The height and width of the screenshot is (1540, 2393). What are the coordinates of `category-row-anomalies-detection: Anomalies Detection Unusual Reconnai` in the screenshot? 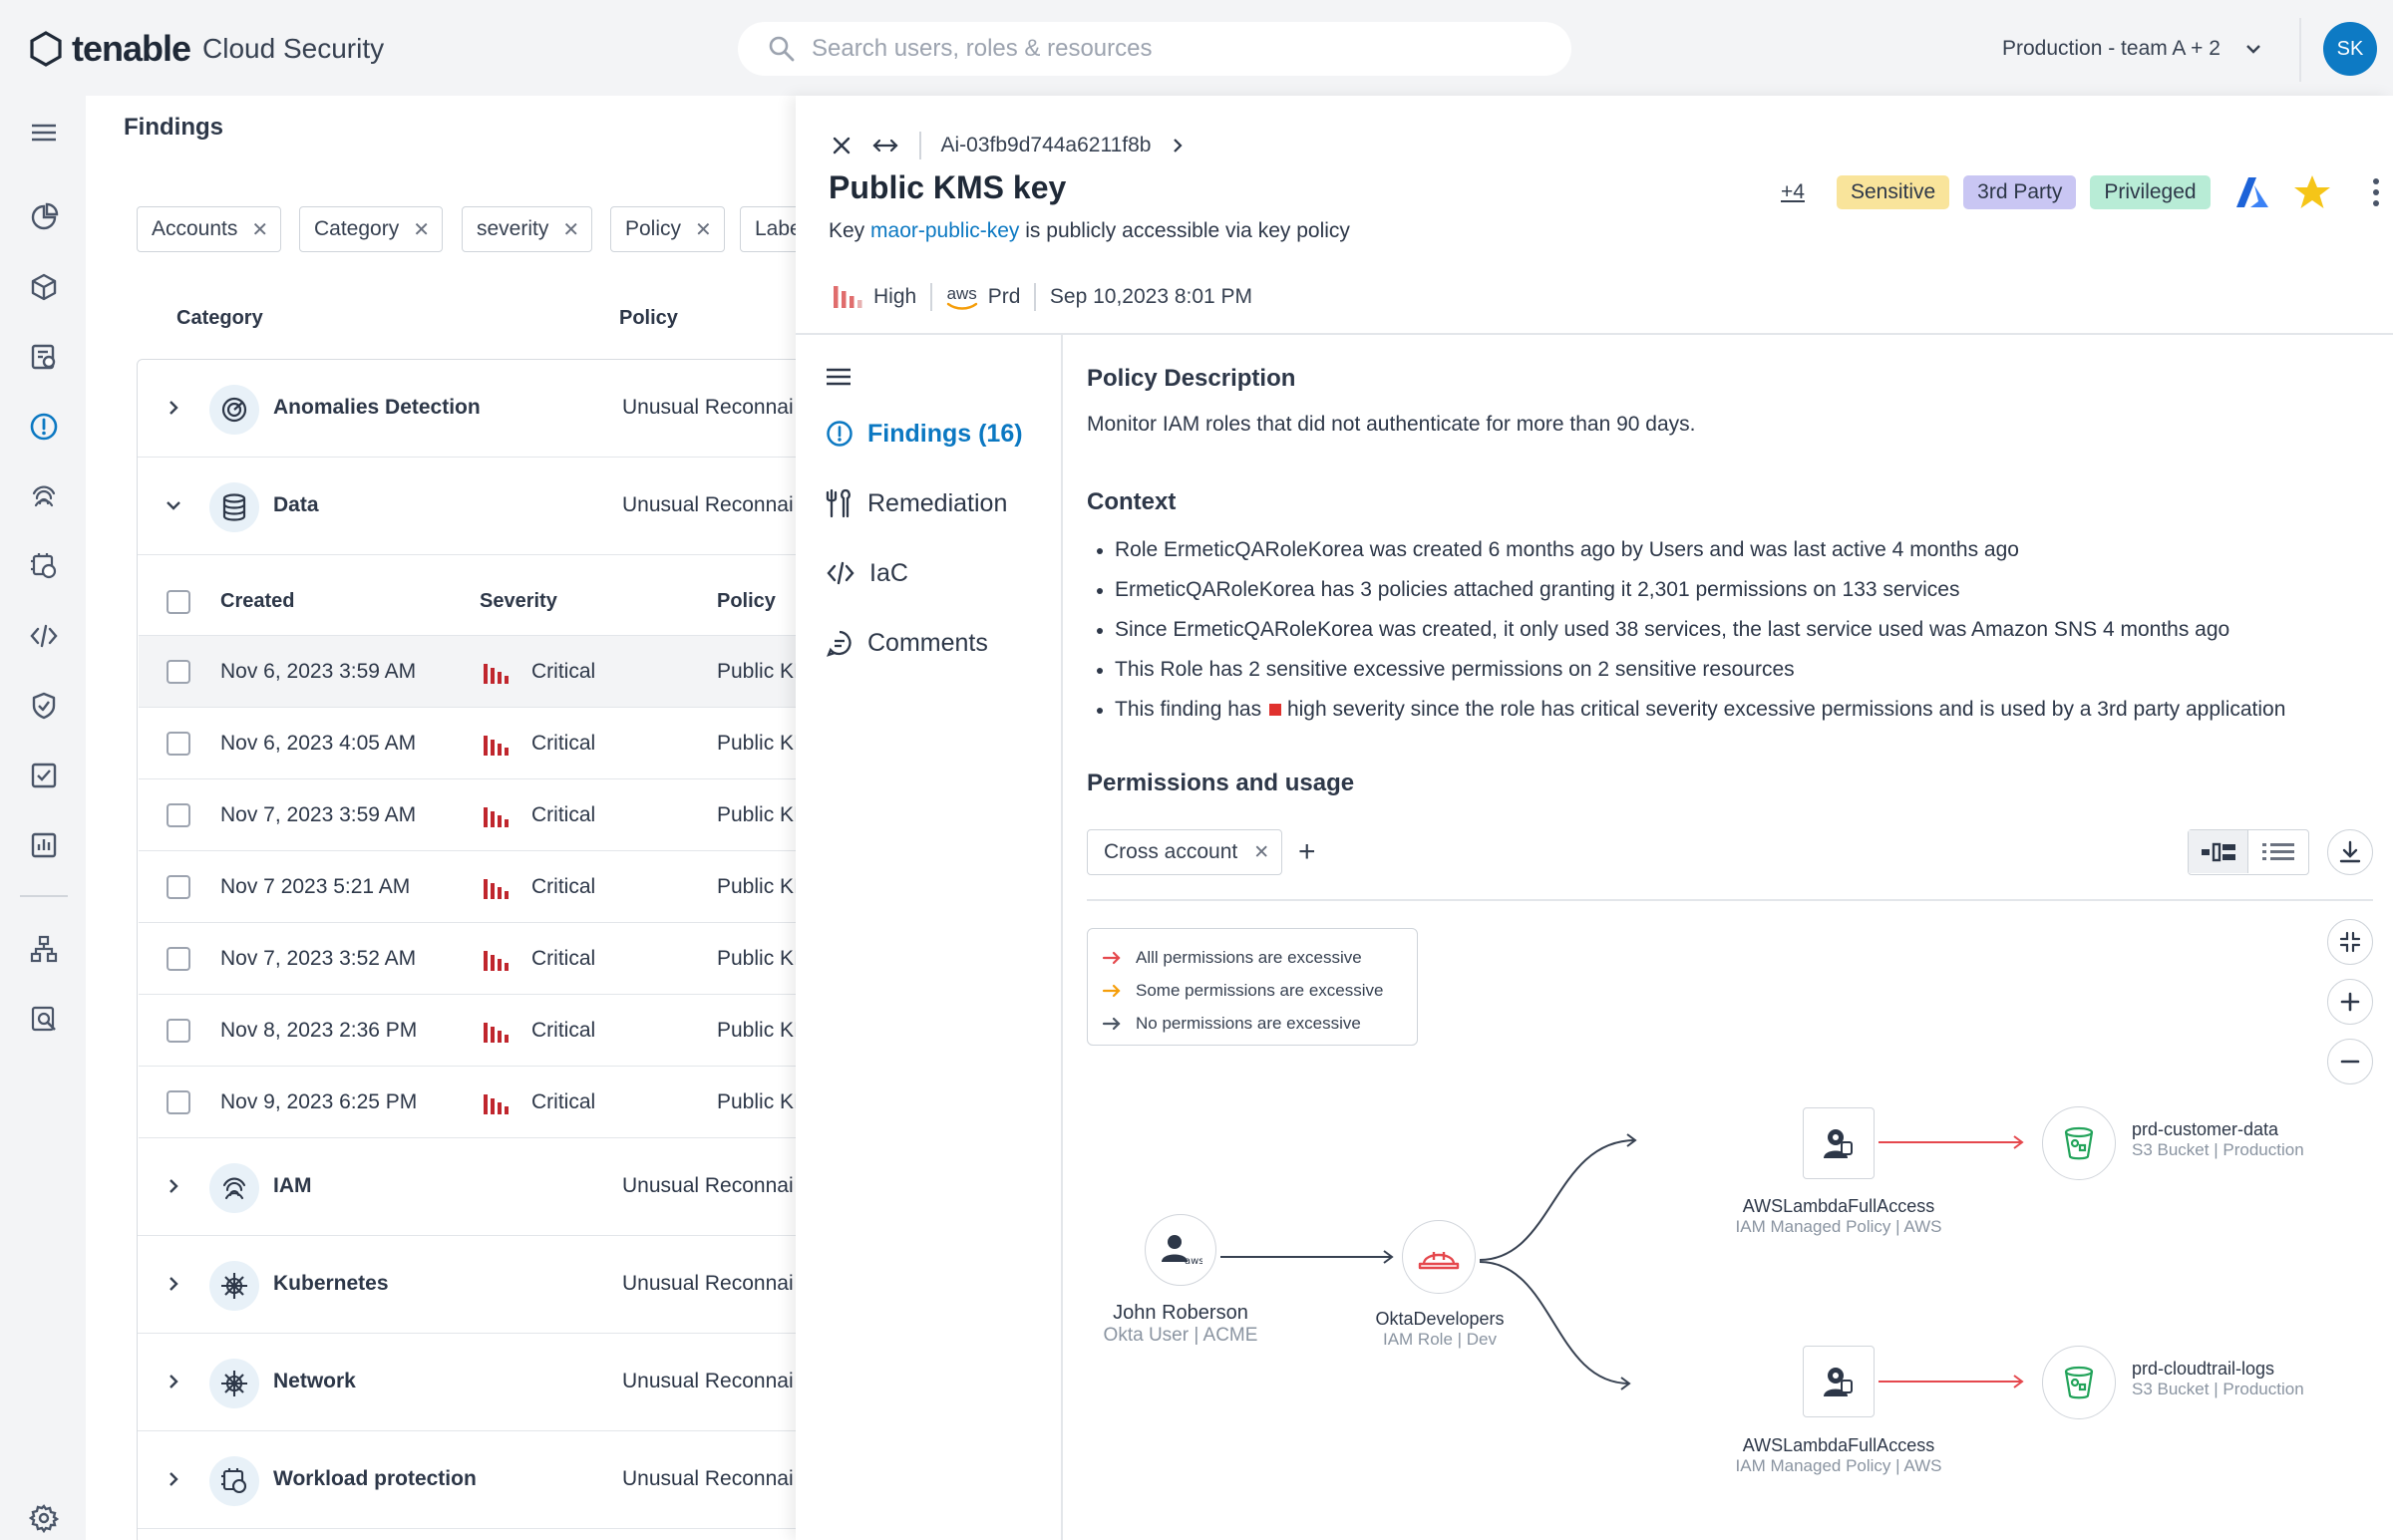 It's located at (487, 409).